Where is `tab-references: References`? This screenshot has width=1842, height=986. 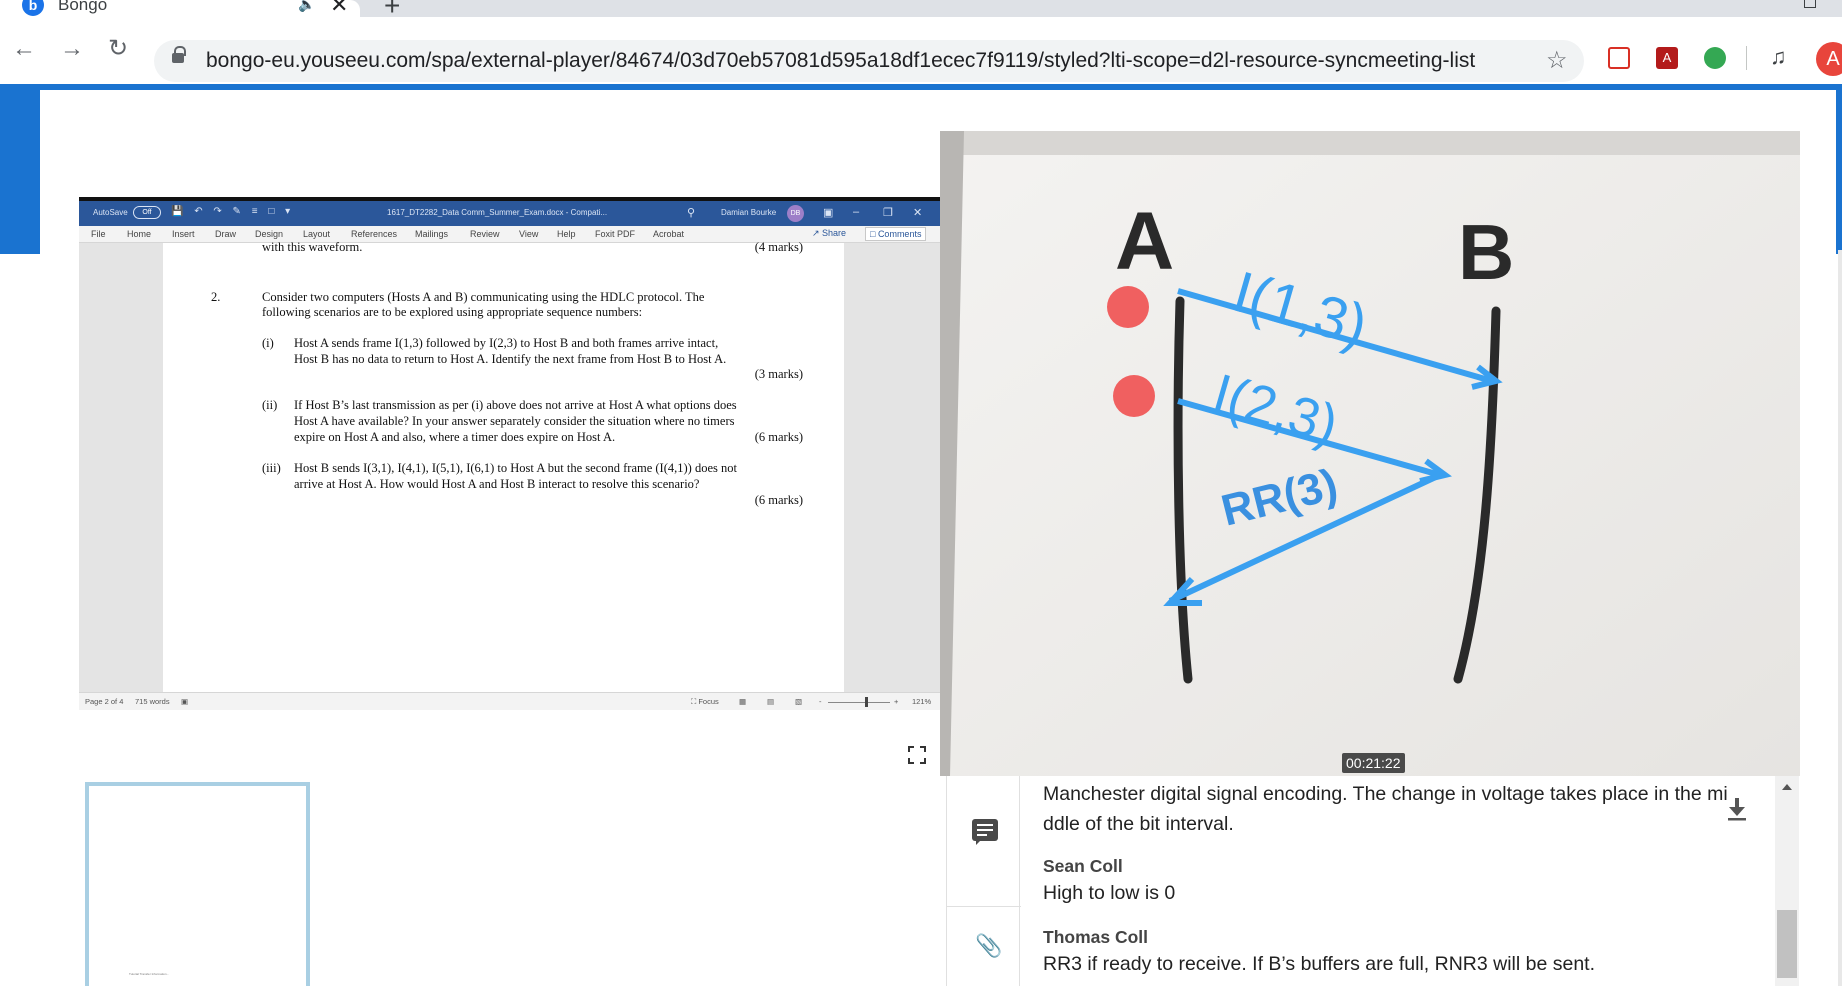 tab-references: References is located at coordinates (374, 234).